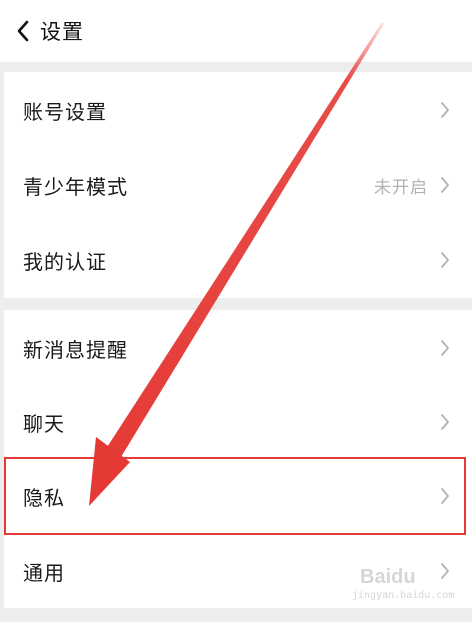 This screenshot has height=622, width=472. What do you see at coordinates (238, 260) in the screenshot?
I see `settings-item-verification: 我的认证` at bounding box center [238, 260].